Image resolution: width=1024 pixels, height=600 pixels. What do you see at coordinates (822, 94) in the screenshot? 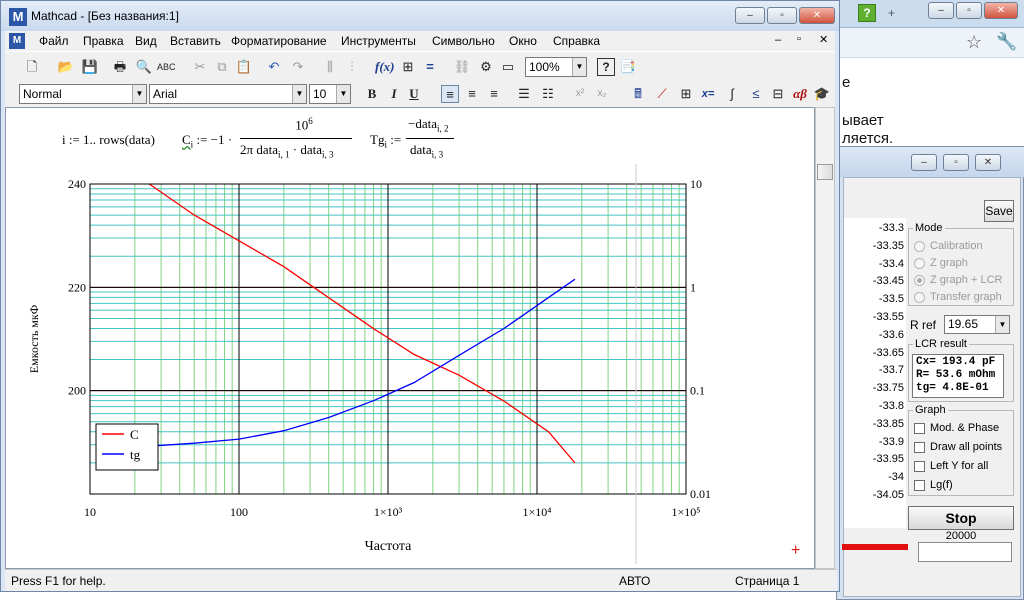
I see `symbolic-toolbar-icon: 🎓` at bounding box center [822, 94].